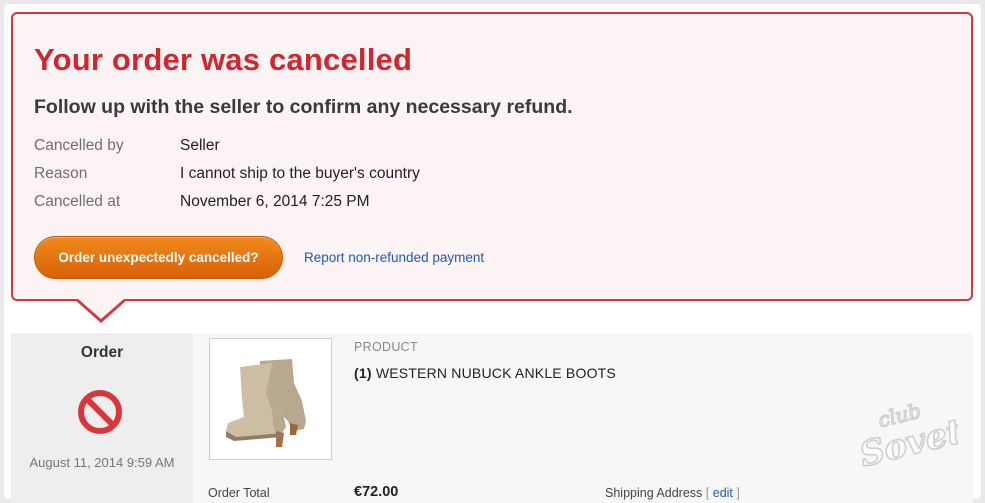 Image resolution: width=985 pixels, height=503 pixels. What do you see at coordinates (394, 257) in the screenshot?
I see `report-non-refunded-payment-link: Report non-refunded payment` at bounding box center [394, 257].